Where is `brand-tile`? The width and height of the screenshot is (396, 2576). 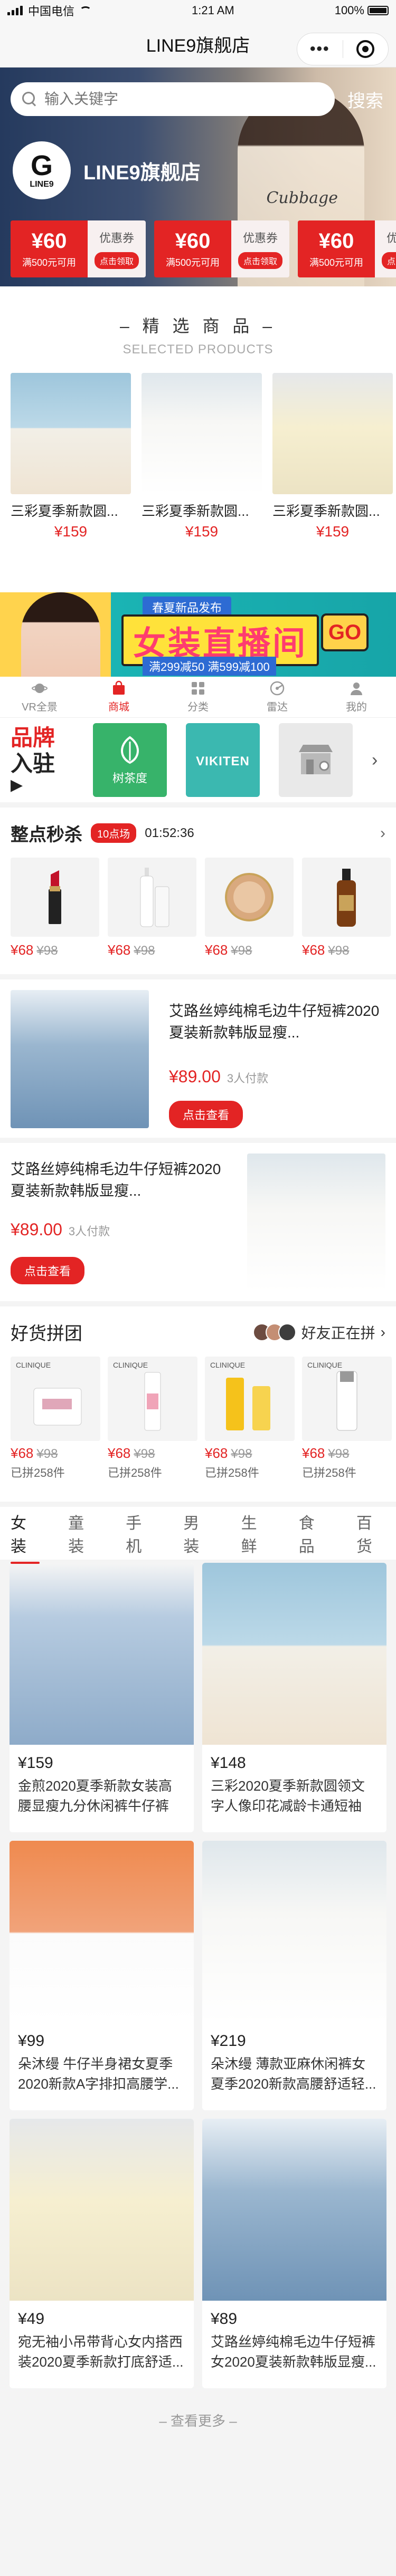 brand-tile is located at coordinates (316, 760).